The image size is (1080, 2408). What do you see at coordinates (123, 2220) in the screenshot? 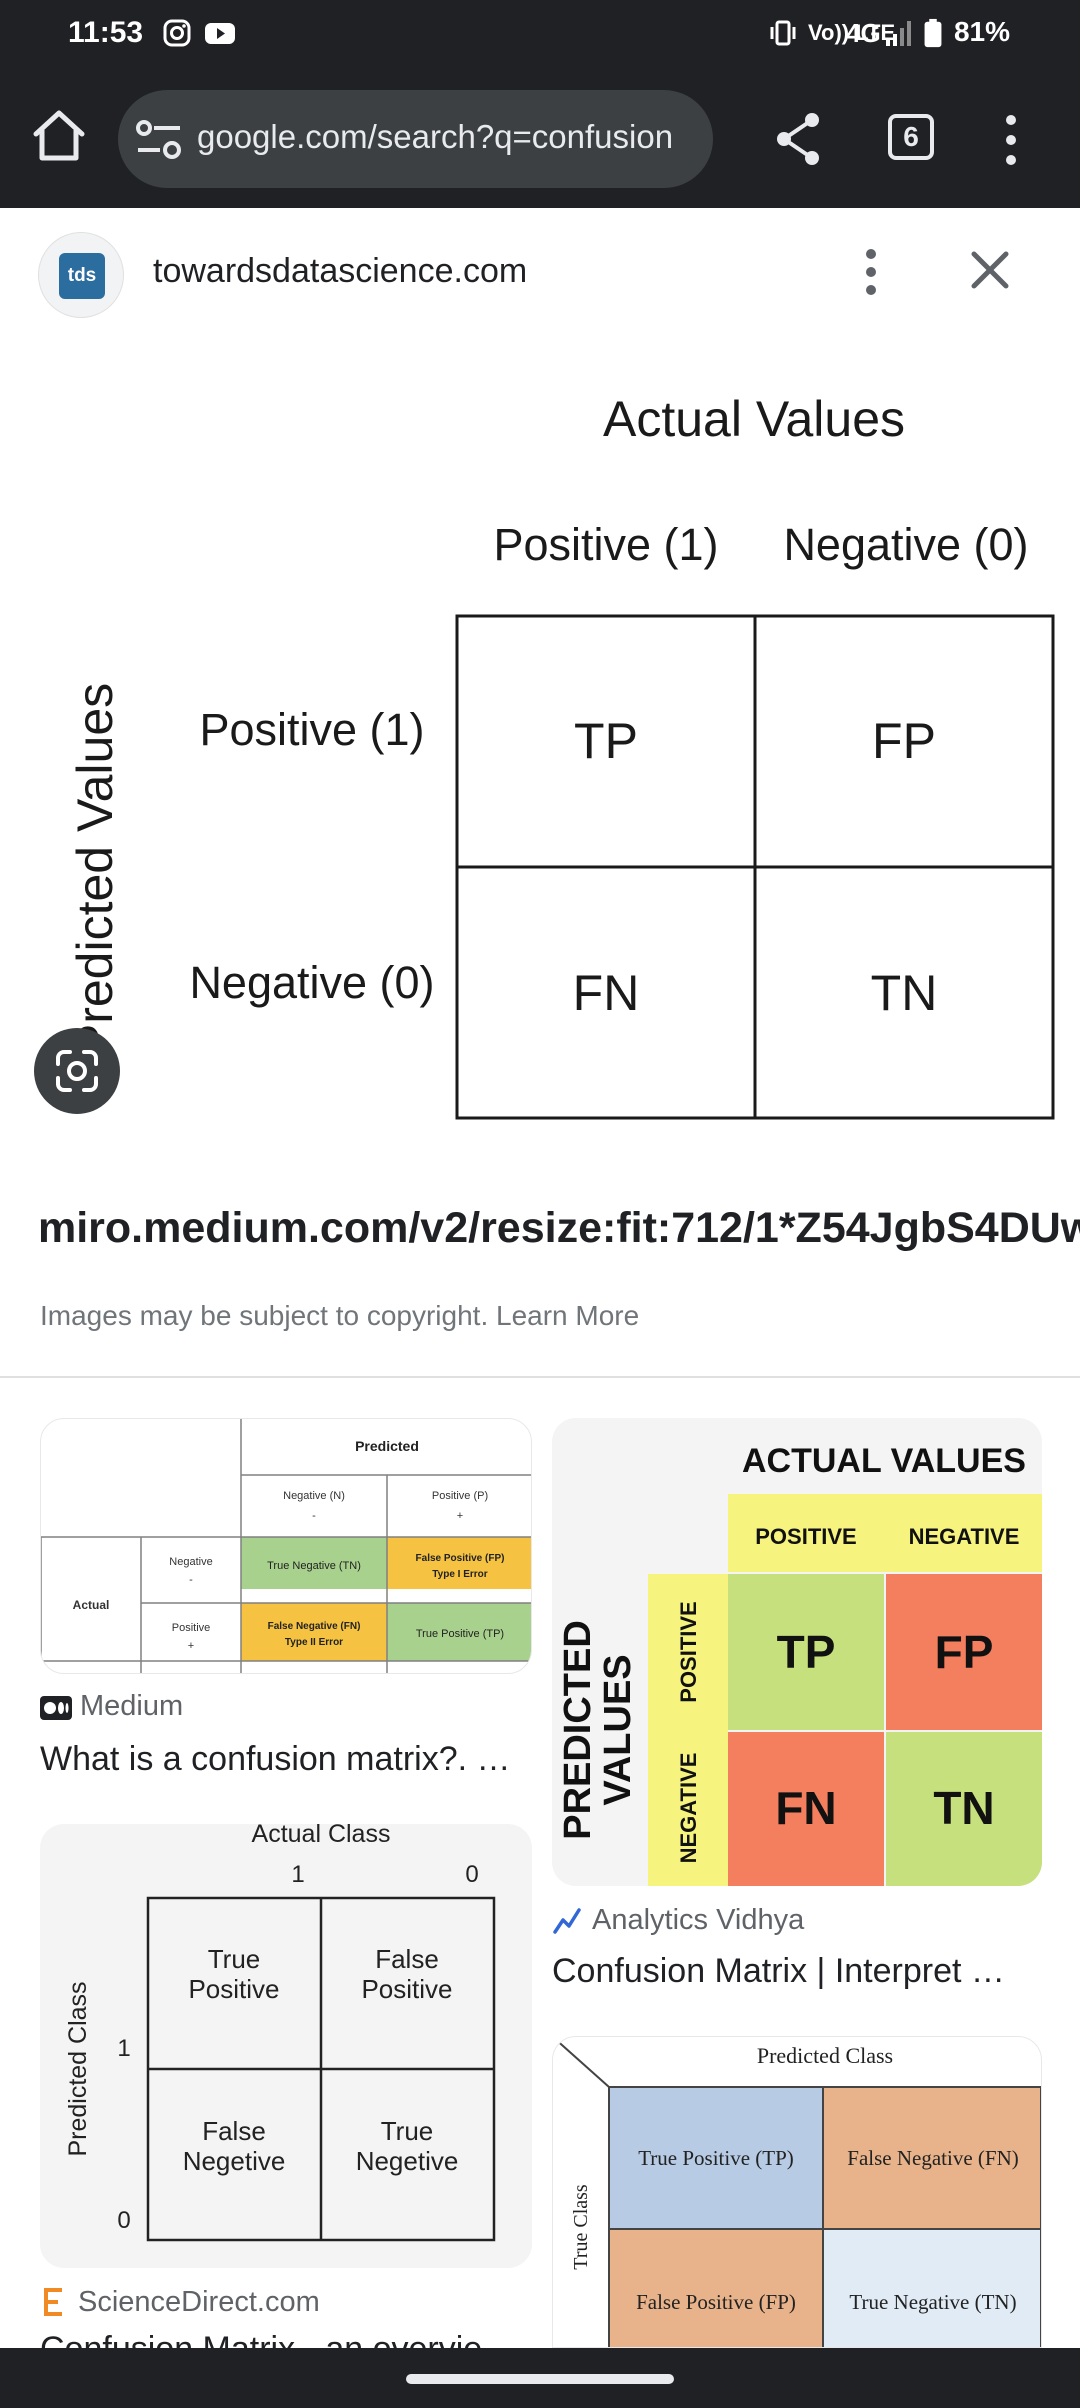
I see `sd-thumb-row-0: 0` at bounding box center [123, 2220].